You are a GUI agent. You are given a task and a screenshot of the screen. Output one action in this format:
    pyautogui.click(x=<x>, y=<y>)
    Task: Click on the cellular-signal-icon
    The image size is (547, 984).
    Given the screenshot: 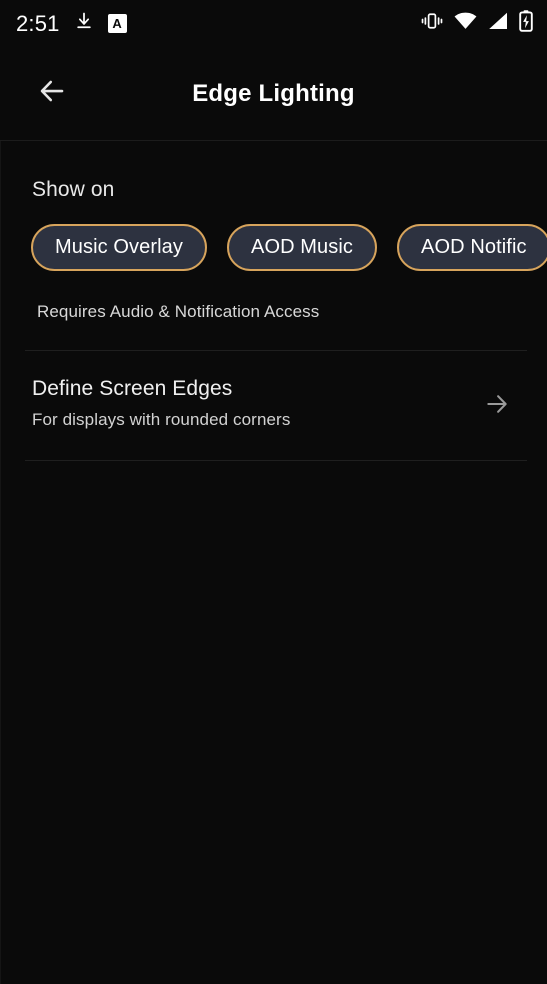 What is the action you would take?
    pyautogui.click(x=498, y=23)
    